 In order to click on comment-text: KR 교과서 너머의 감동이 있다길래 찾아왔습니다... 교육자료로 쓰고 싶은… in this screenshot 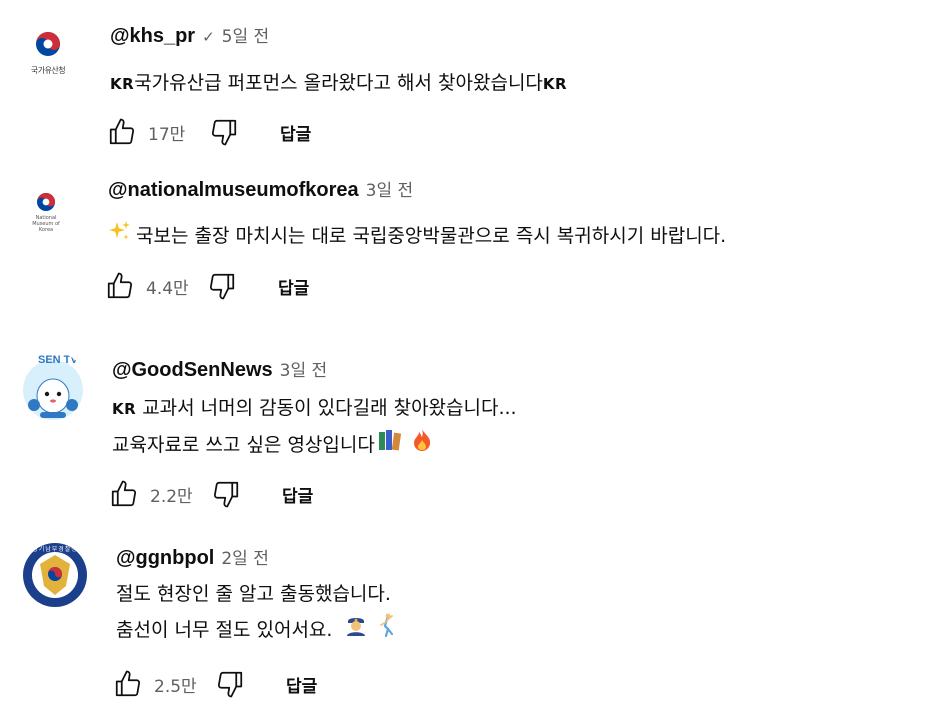, I will do `click(314, 427)`.